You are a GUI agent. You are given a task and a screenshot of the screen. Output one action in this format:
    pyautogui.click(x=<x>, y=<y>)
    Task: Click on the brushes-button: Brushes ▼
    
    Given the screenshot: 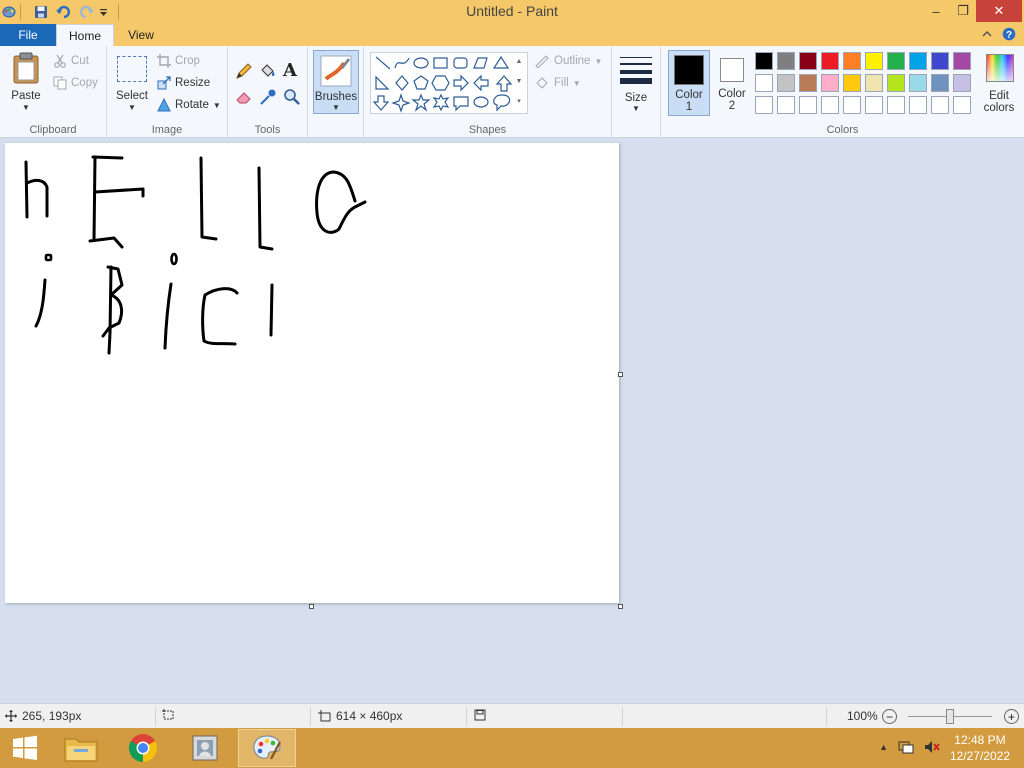 What is the action you would take?
    pyautogui.click(x=336, y=82)
    